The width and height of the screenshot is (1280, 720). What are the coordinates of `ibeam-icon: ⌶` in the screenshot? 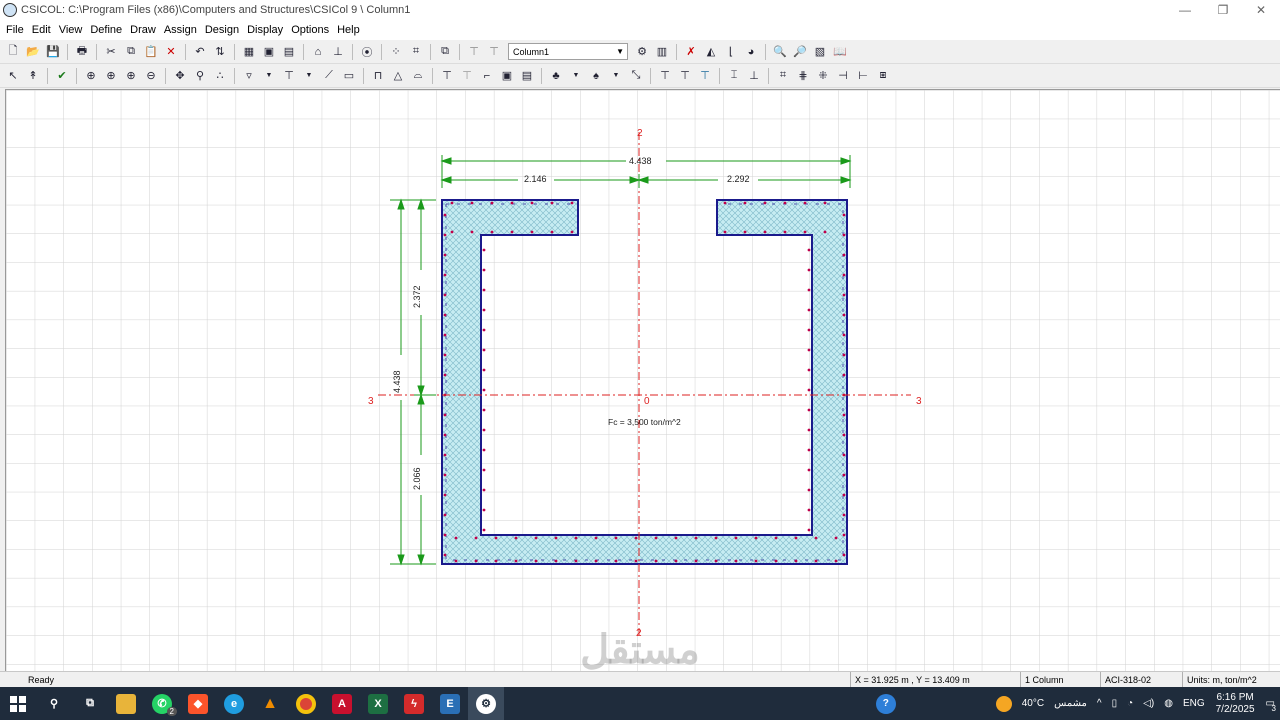 It's located at (734, 76).